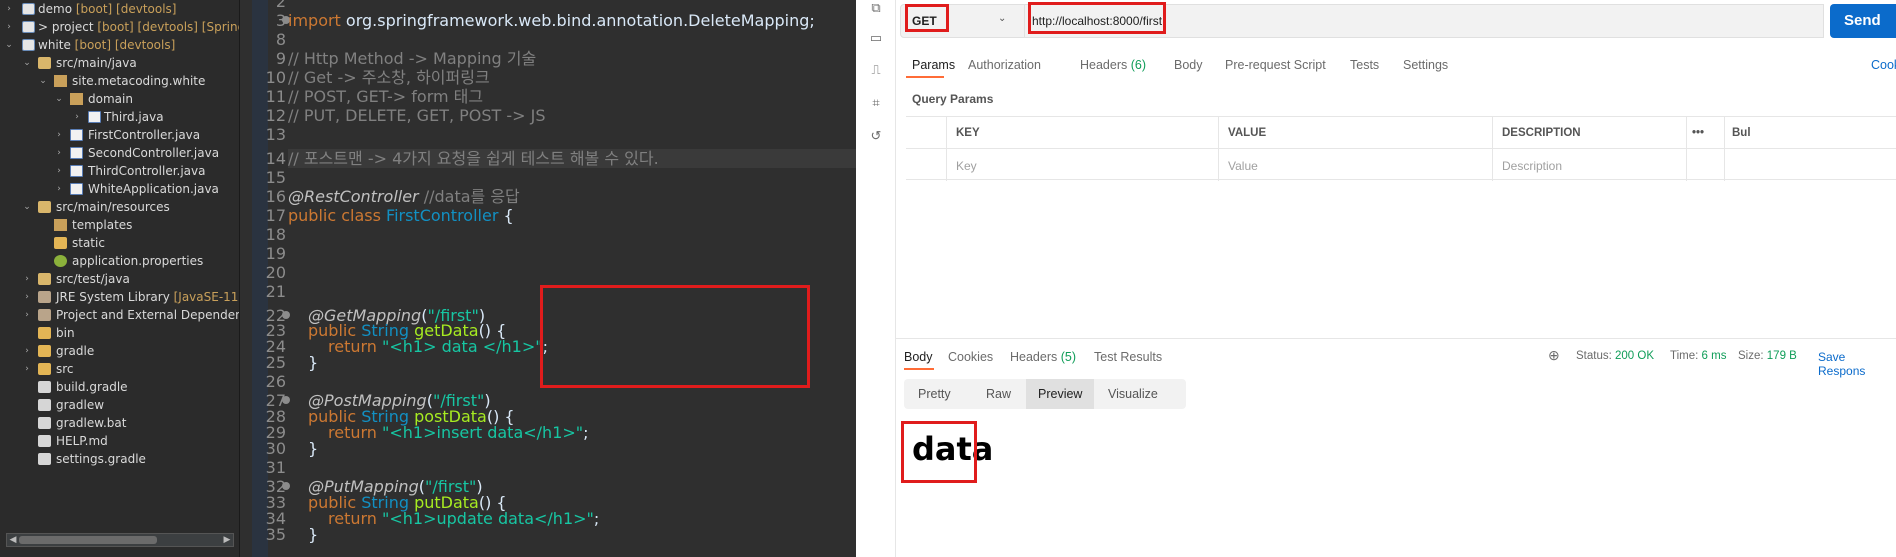  Describe the element at coordinates (530, 272) in the screenshot. I see `code-line: 20` at that location.